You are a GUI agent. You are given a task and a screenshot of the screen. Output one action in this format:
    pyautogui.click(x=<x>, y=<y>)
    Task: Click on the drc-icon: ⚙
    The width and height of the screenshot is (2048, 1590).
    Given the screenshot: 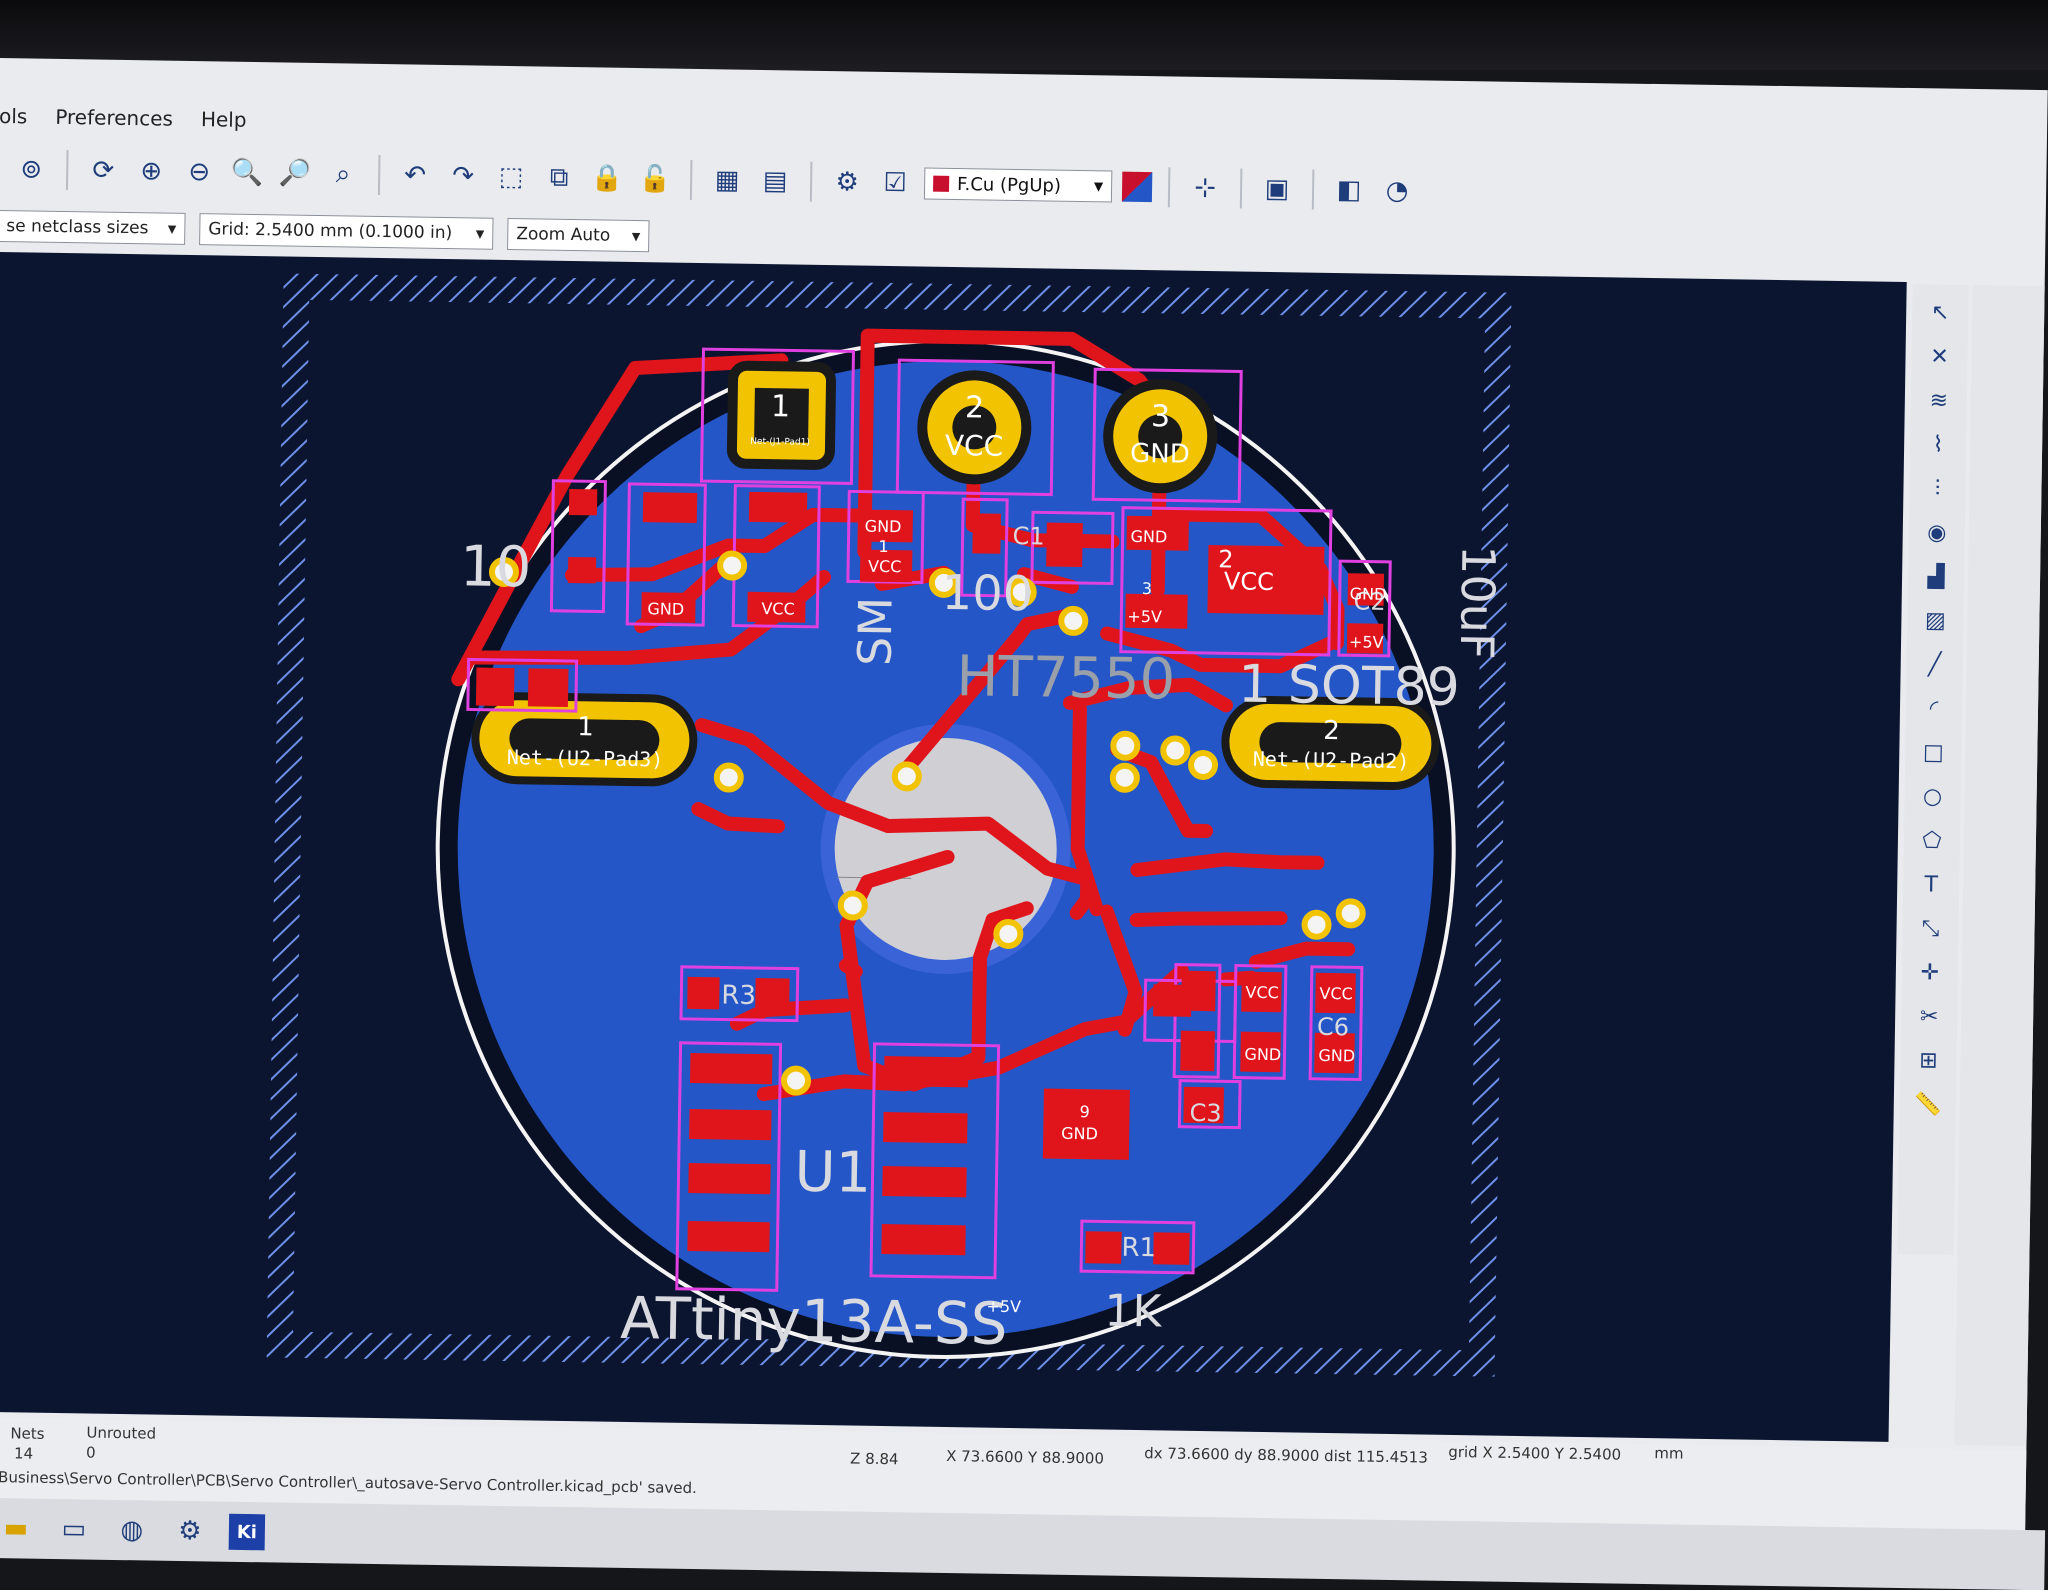 What is the action you would take?
    pyautogui.click(x=847, y=182)
    